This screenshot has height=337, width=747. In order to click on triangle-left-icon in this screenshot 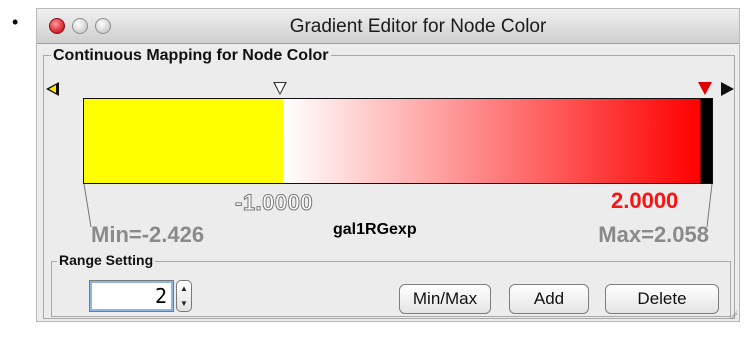, I will do `click(52, 89)`.